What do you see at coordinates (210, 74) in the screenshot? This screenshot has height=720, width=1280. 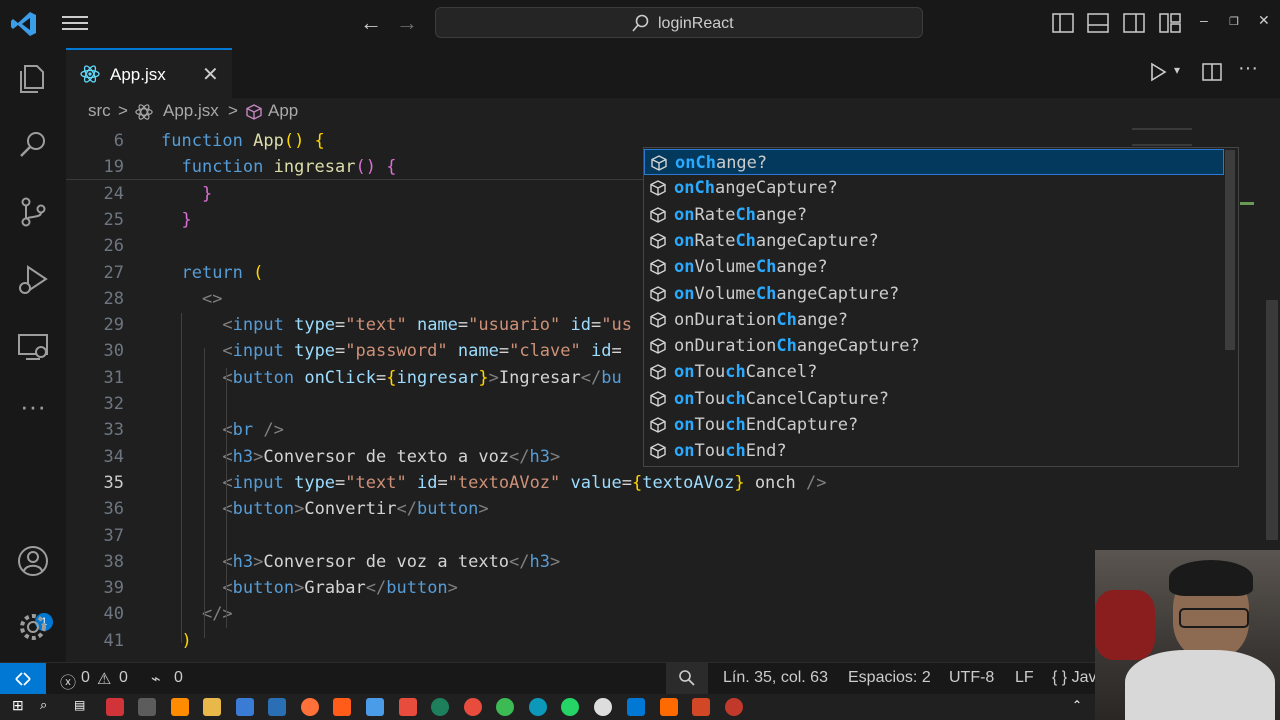 I see `close-tab-icon: ✕` at bounding box center [210, 74].